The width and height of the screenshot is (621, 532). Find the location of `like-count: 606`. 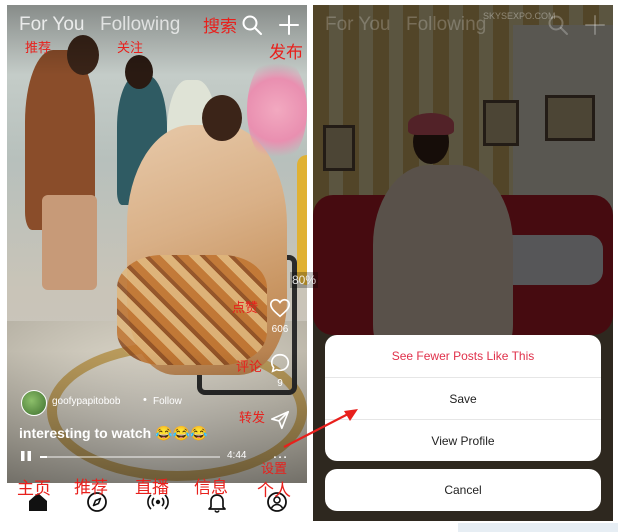

like-count: 606 is located at coordinates (280, 329).